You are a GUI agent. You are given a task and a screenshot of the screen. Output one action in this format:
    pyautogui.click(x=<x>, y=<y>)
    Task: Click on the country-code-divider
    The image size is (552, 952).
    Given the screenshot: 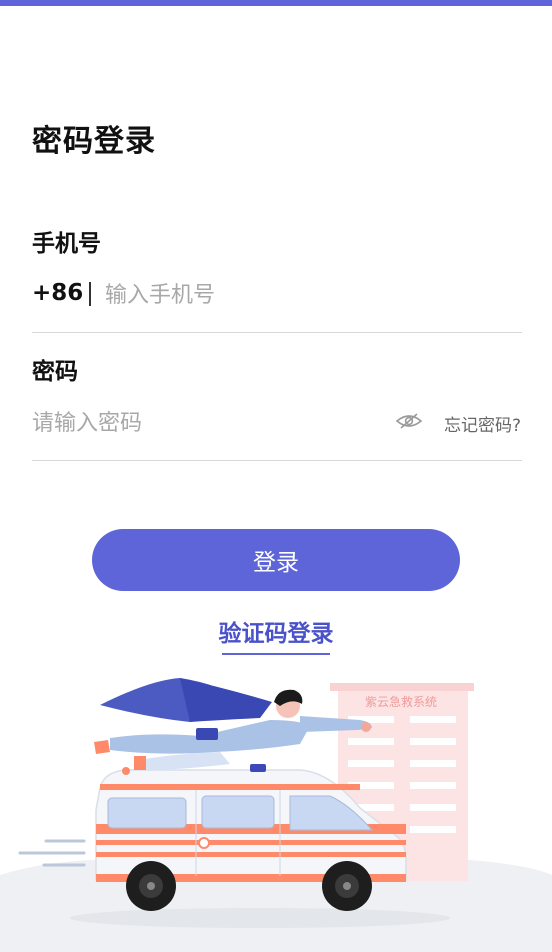 What is the action you would take?
    pyautogui.click(x=90, y=294)
    